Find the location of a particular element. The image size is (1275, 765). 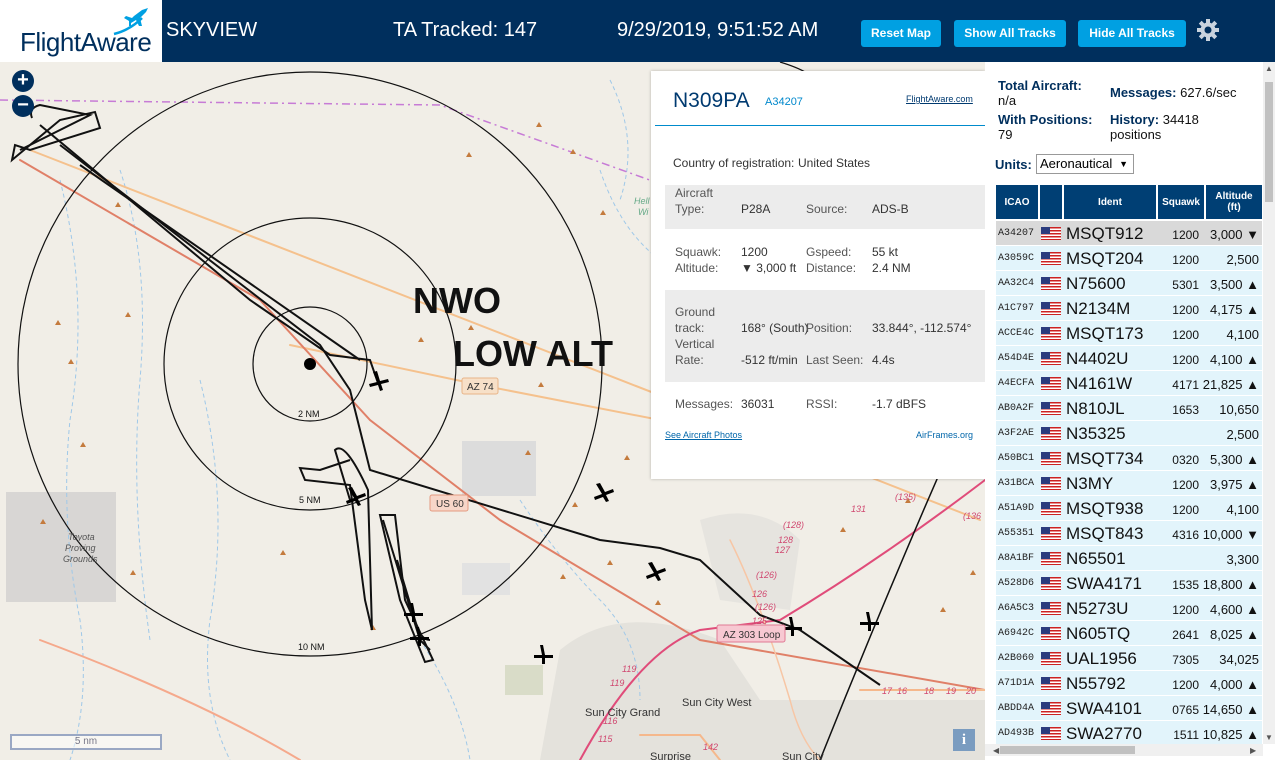

cell-icao: AA32C4 is located at coordinates (1016, 283).